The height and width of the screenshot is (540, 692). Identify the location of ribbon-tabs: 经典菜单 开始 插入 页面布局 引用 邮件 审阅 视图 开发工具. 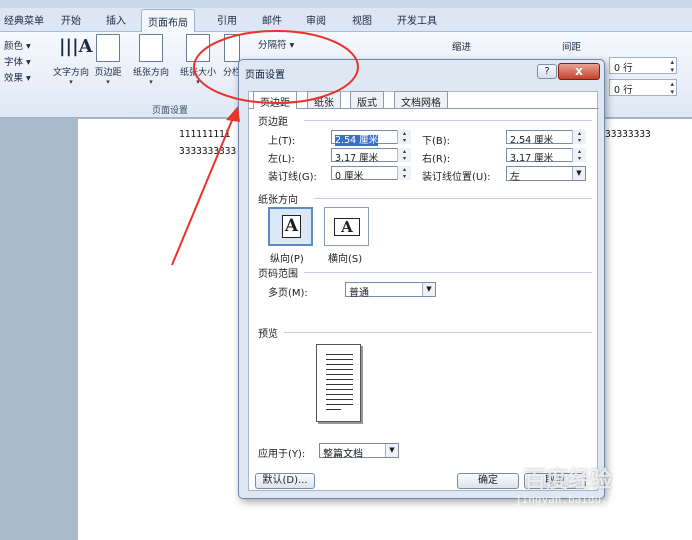
(346, 20).